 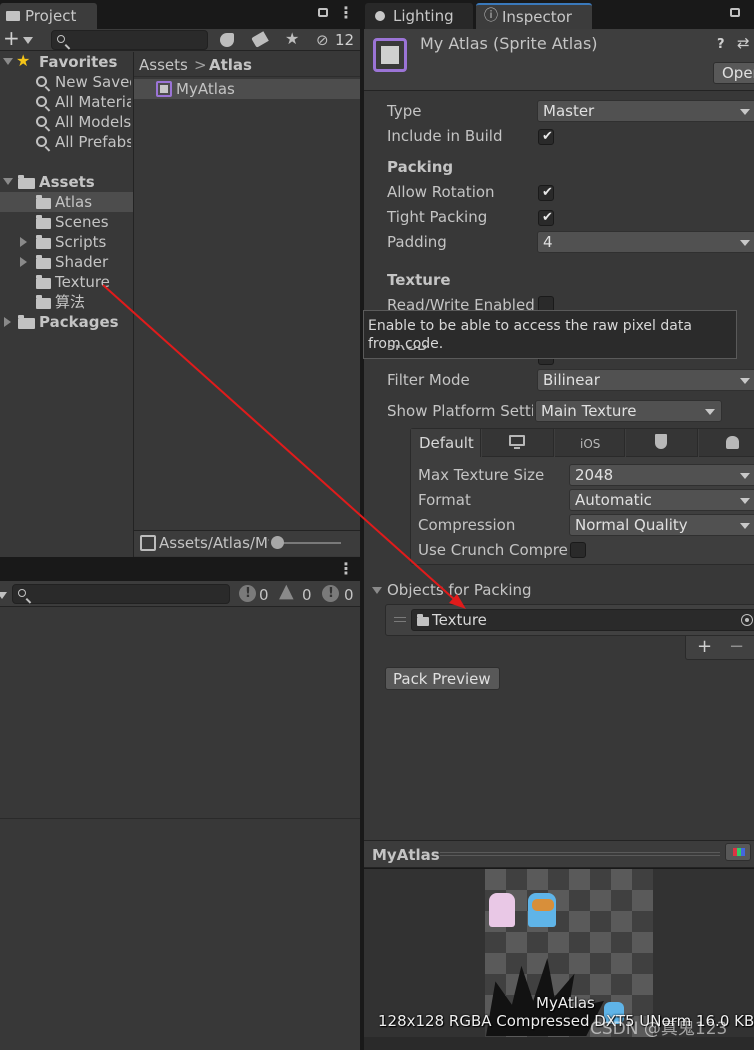 I want to click on red-annotation-arrow, so click(x=284, y=446).